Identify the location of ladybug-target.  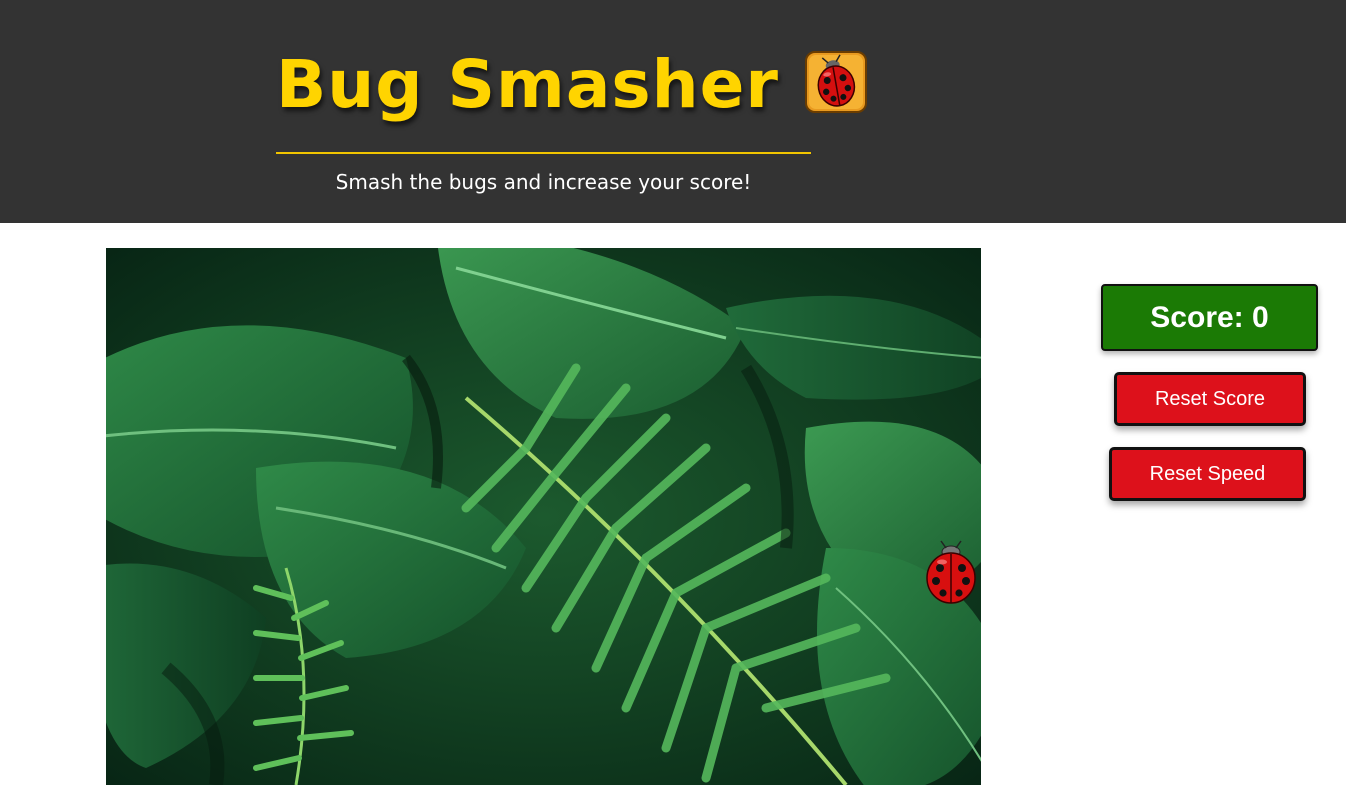
(951, 573).